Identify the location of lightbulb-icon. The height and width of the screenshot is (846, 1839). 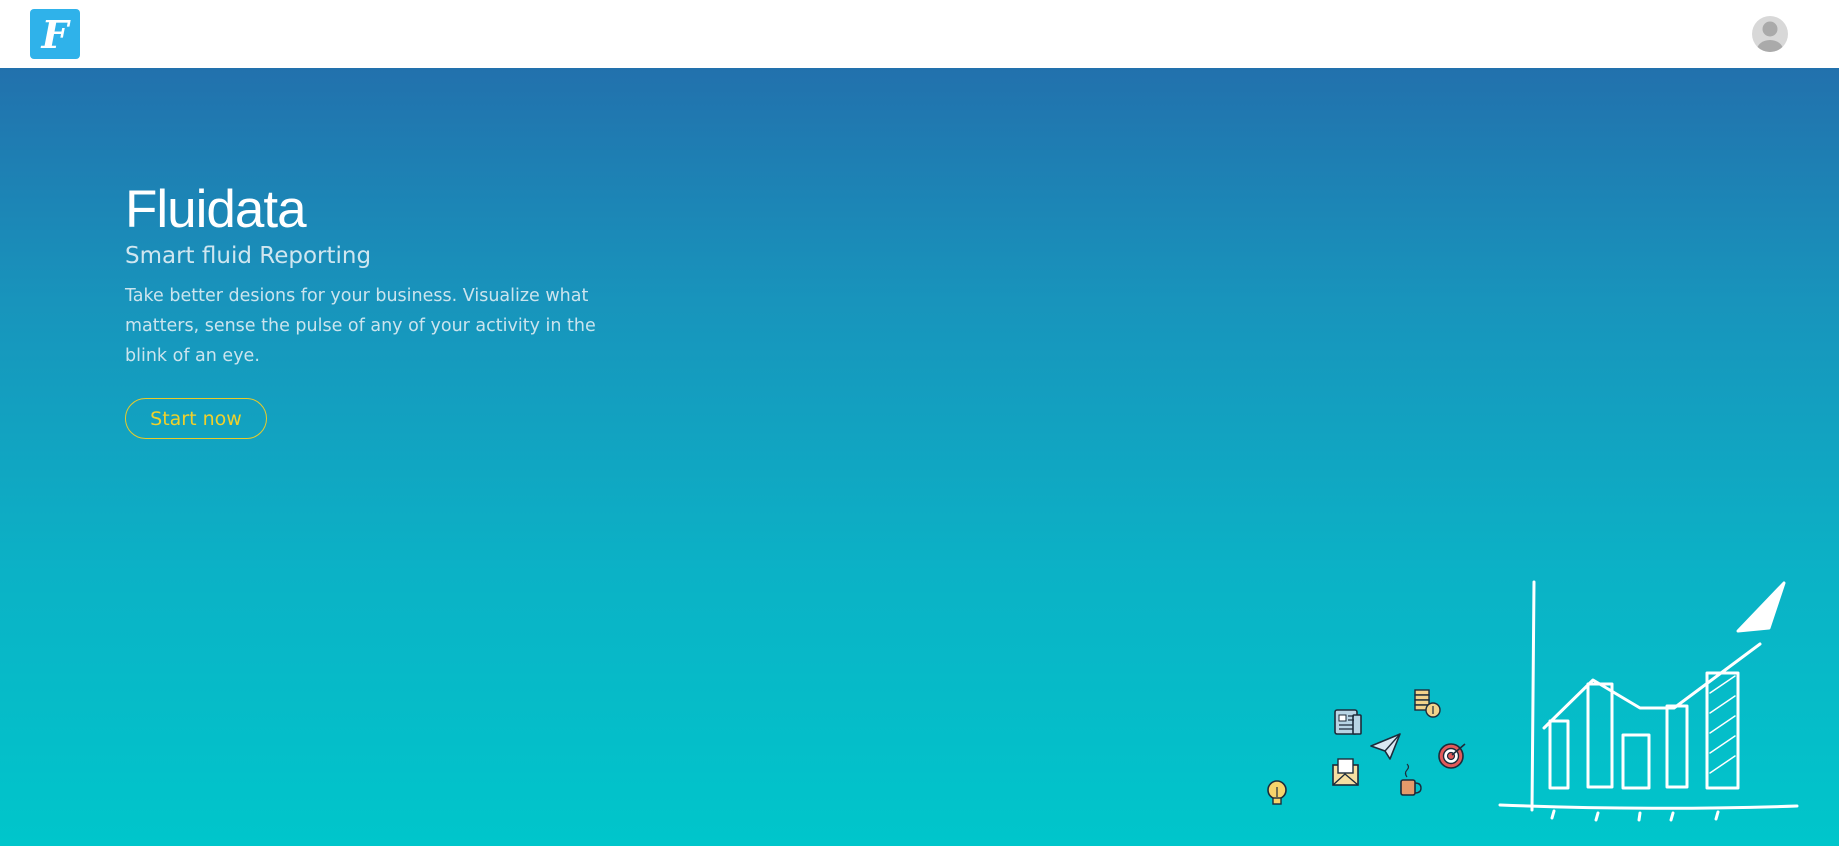
(1277, 792).